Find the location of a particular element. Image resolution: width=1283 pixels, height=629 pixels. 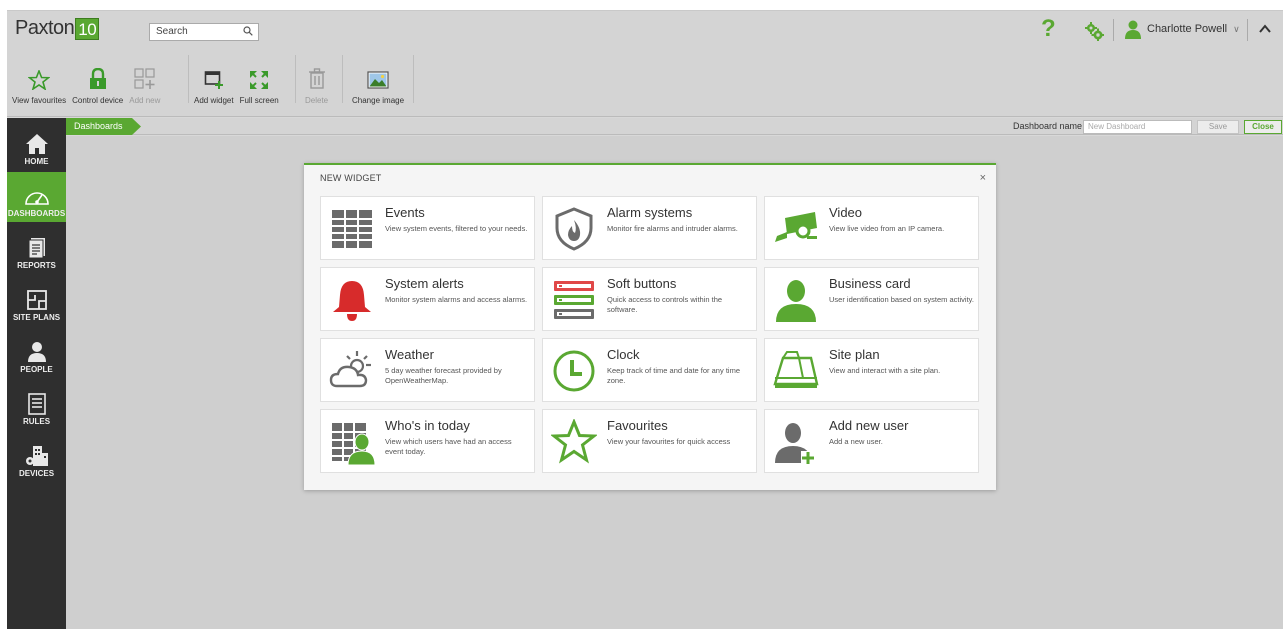

user-avatar-icon is located at coordinates (1133, 29).